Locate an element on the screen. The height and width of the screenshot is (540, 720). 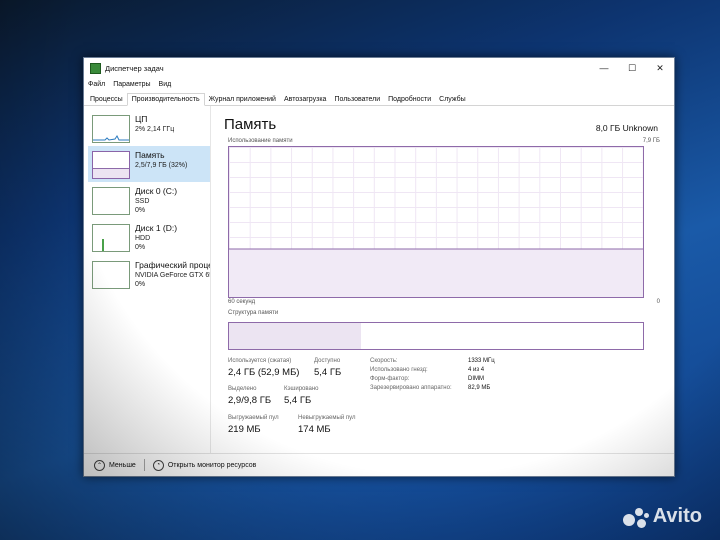
tab-processes: Процессы is located at coordinates (106, 99).